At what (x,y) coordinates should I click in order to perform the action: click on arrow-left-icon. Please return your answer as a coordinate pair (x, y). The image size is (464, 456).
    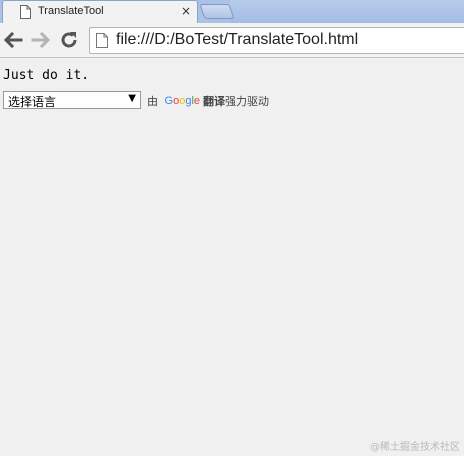
    Looking at the image, I should click on (13, 40).